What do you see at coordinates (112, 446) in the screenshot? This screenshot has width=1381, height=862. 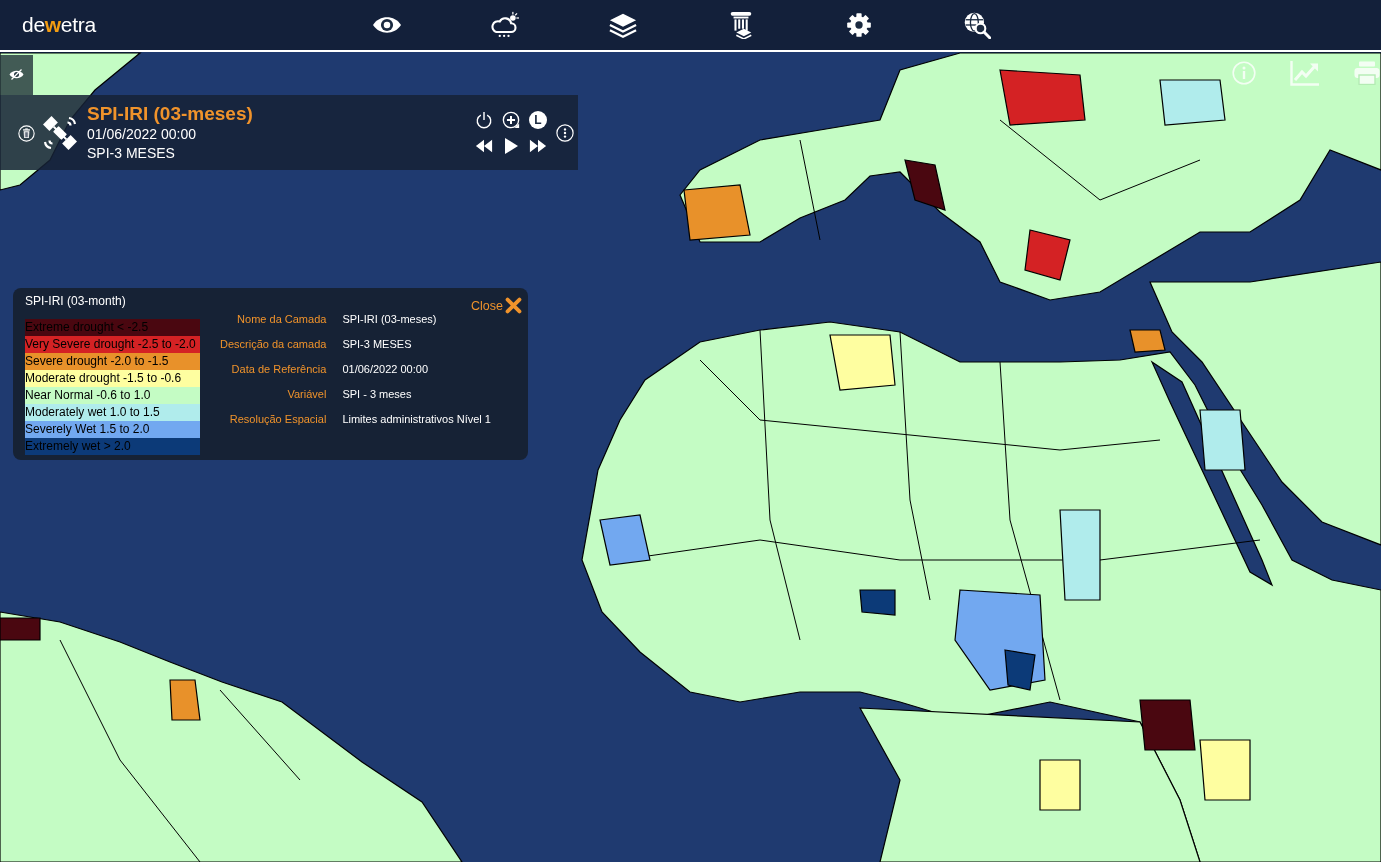 I see `legend-entry: Extremely wet > 2.0` at bounding box center [112, 446].